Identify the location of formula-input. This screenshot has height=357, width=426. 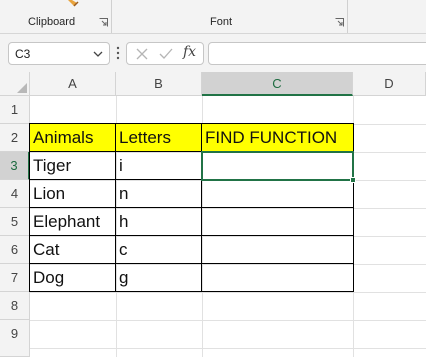
(317, 53).